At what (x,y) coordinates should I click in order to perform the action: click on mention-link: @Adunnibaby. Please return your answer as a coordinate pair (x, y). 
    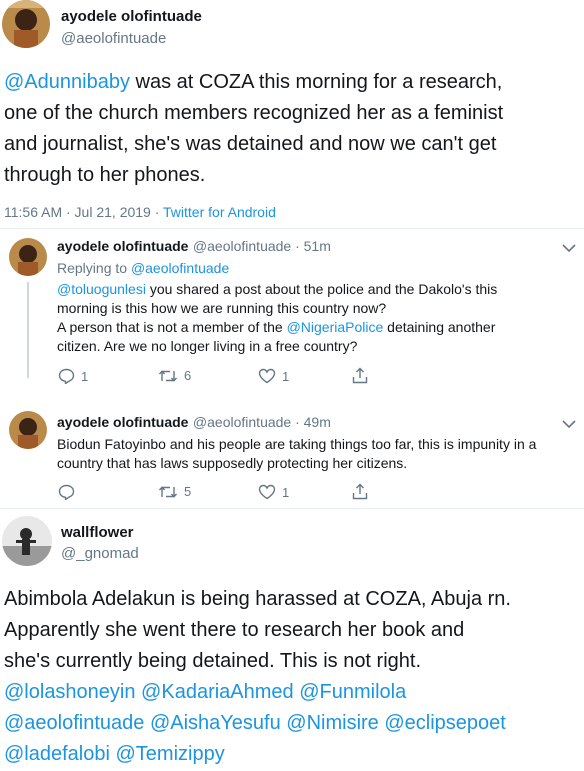
    Looking at the image, I should click on (67, 82).